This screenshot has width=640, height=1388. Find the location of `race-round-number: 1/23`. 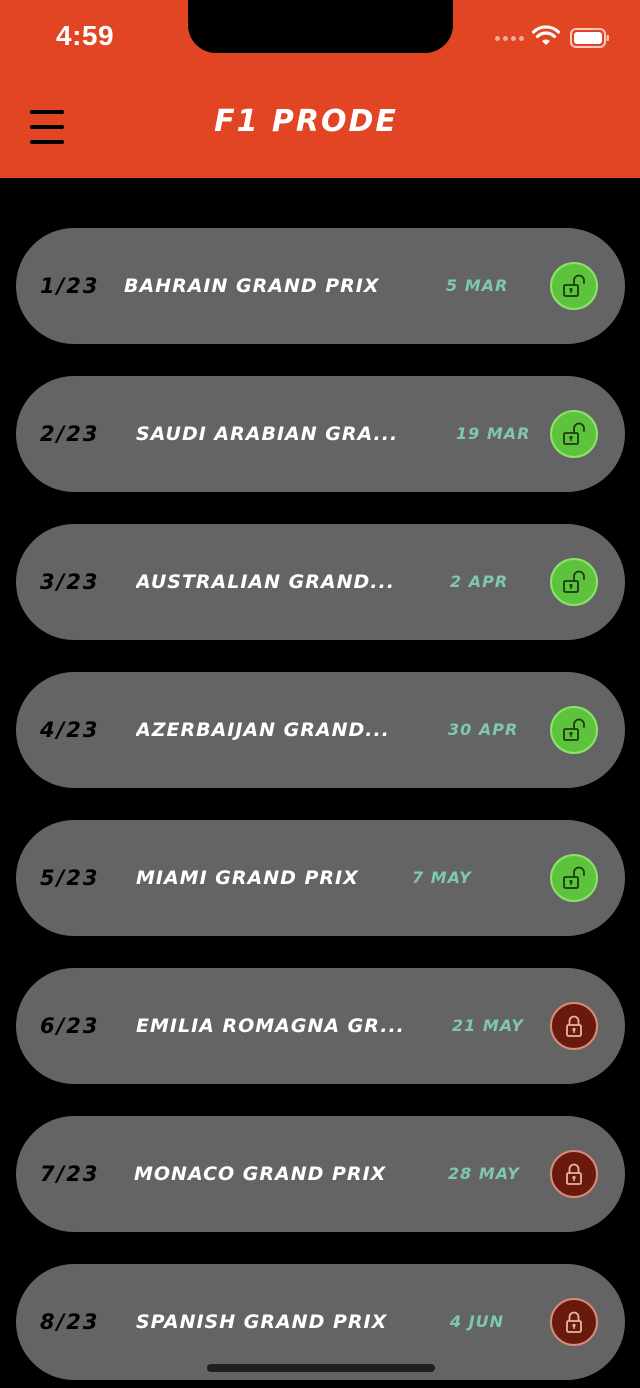

race-round-number: 1/23 is located at coordinates (70, 286).